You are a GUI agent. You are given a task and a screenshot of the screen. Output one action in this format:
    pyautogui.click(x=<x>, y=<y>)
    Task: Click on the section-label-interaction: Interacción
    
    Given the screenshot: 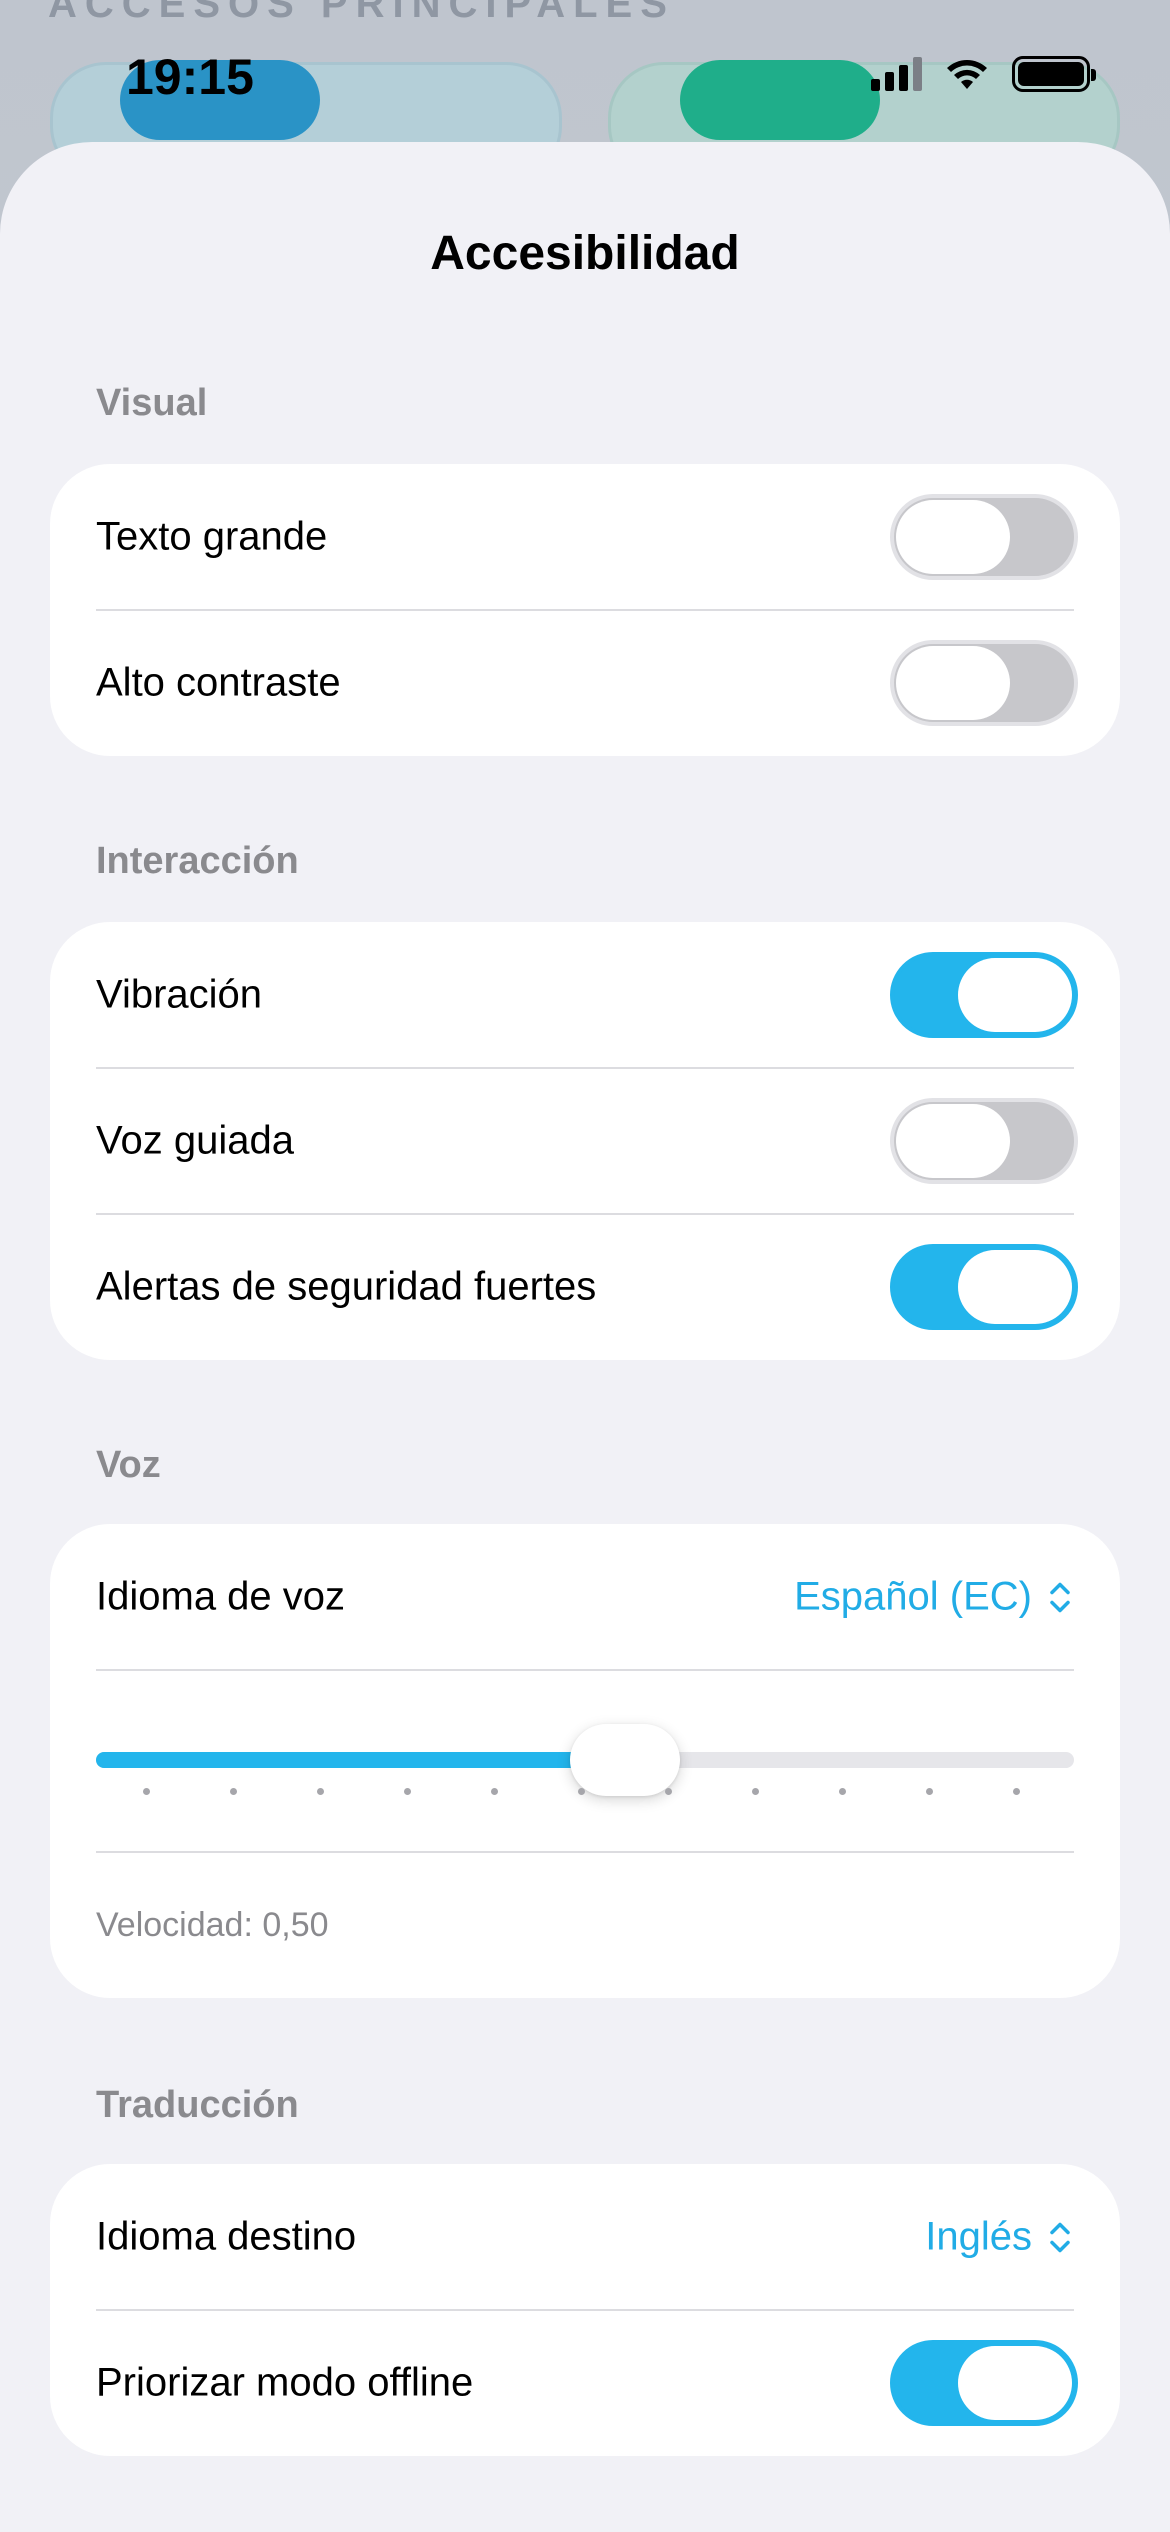 What is the action you would take?
    pyautogui.click(x=197, y=861)
    